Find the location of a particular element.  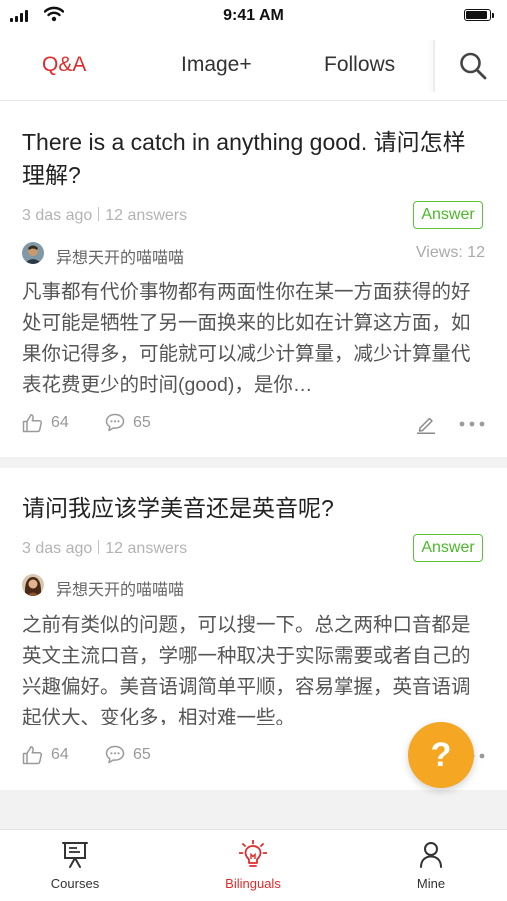

top-tab-bar: Q&A Image+ Follows is located at coordinates (253, 67).